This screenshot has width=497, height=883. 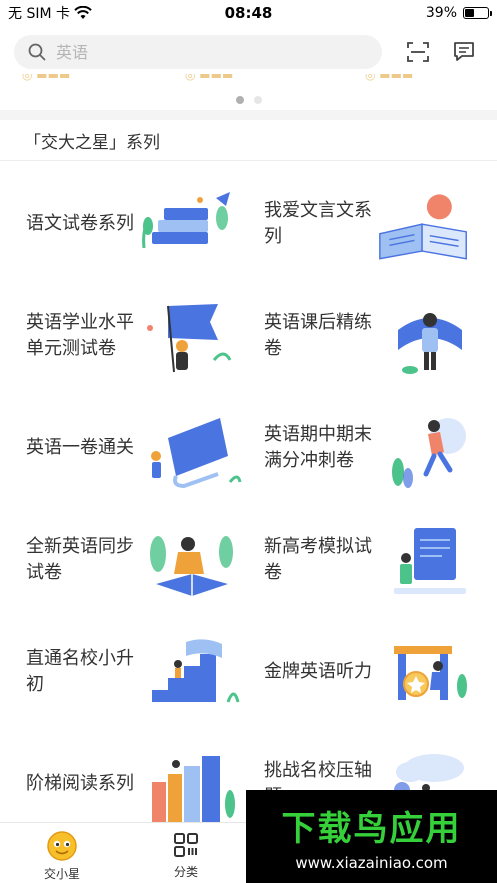 I want to click on divider, so click(x=248, y=160).